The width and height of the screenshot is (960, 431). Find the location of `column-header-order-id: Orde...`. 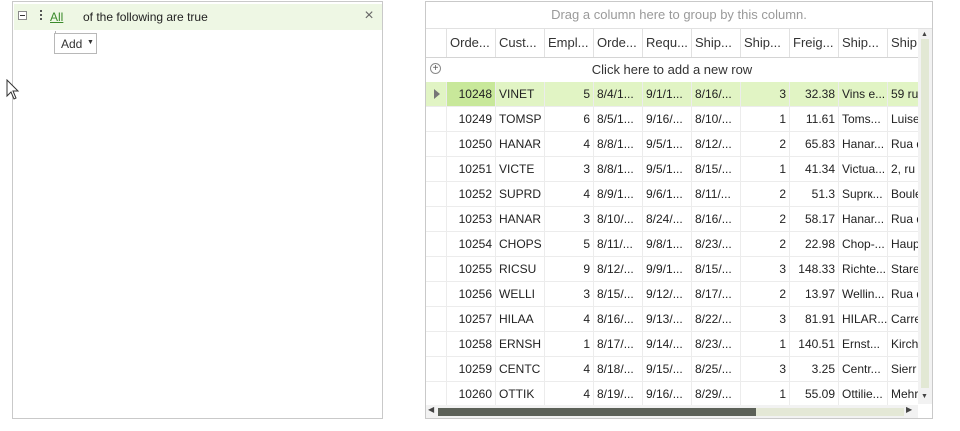

column-header-order-id: Orde... is located at coordinates (470, 43).